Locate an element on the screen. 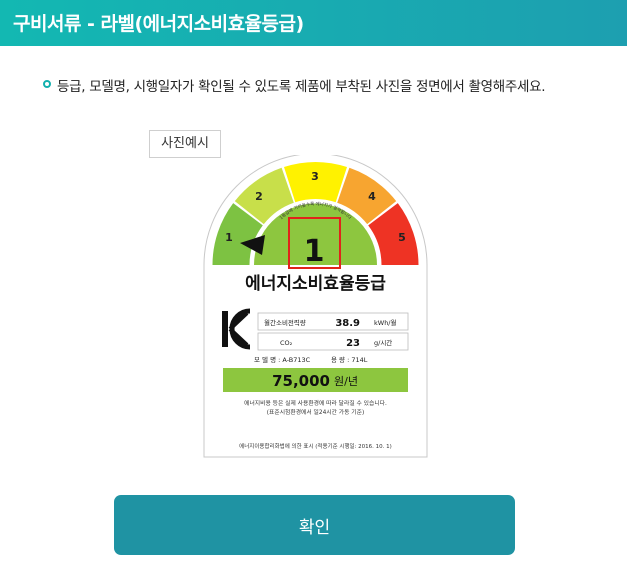 The height and width of the screenshot is (576, 627). example-photo-tag: 사진예시 is located at coordinates (185, 144).